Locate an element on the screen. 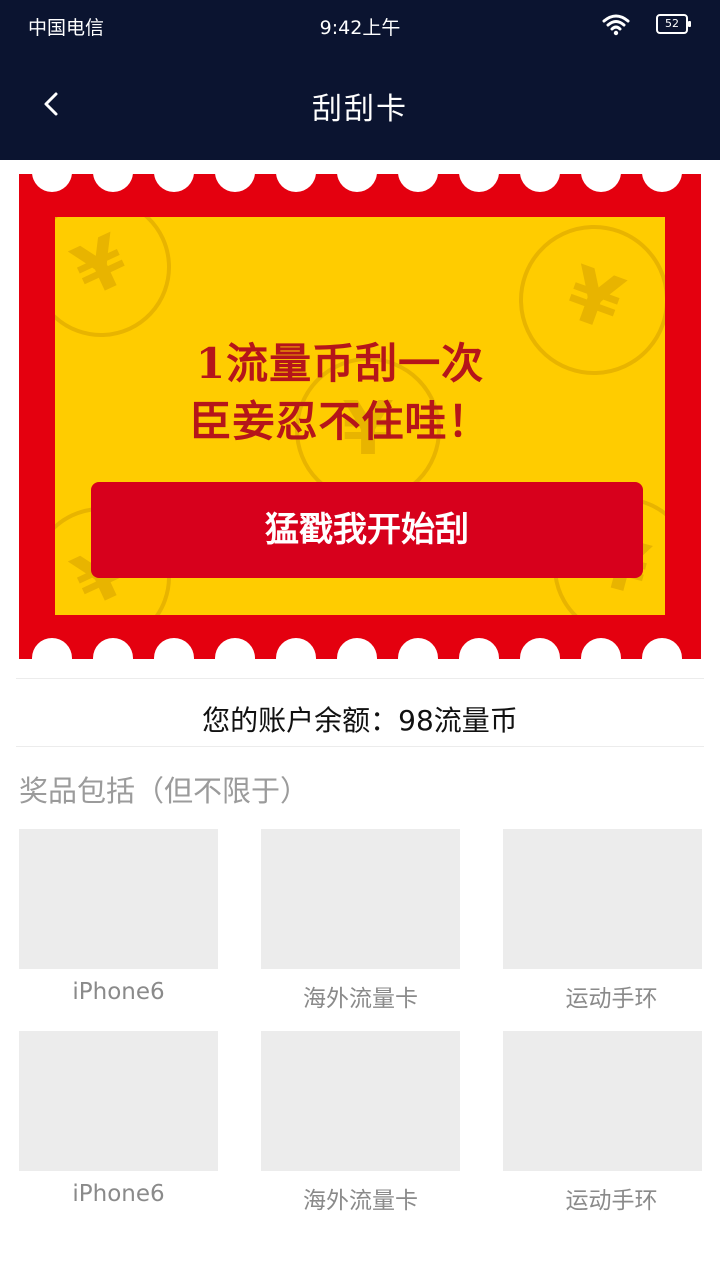 The image size is (720, 1280). battery-icon: 52 is located at coordinates (673, 24).